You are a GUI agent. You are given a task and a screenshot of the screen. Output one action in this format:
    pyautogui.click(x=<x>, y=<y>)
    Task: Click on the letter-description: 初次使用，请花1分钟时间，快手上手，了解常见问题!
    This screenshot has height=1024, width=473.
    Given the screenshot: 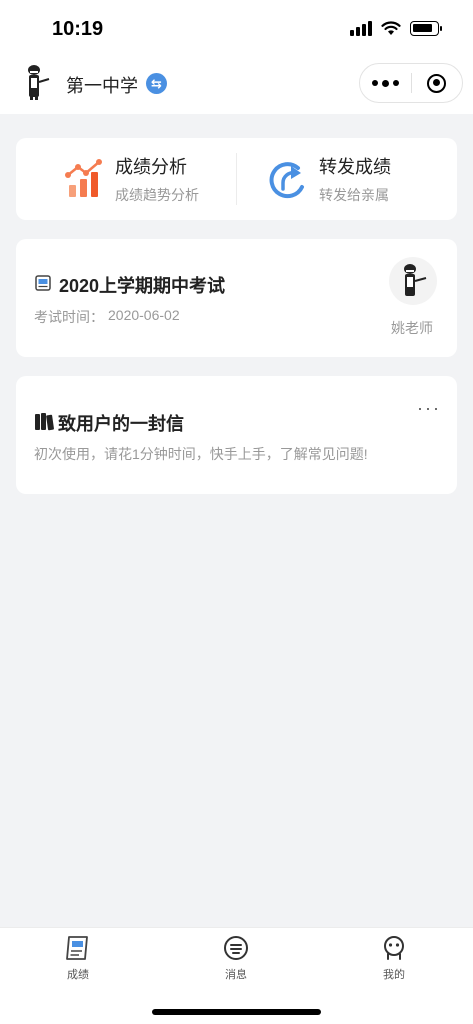 What is the action you would take?
    pyautogui.click(x=201, y=454)
    